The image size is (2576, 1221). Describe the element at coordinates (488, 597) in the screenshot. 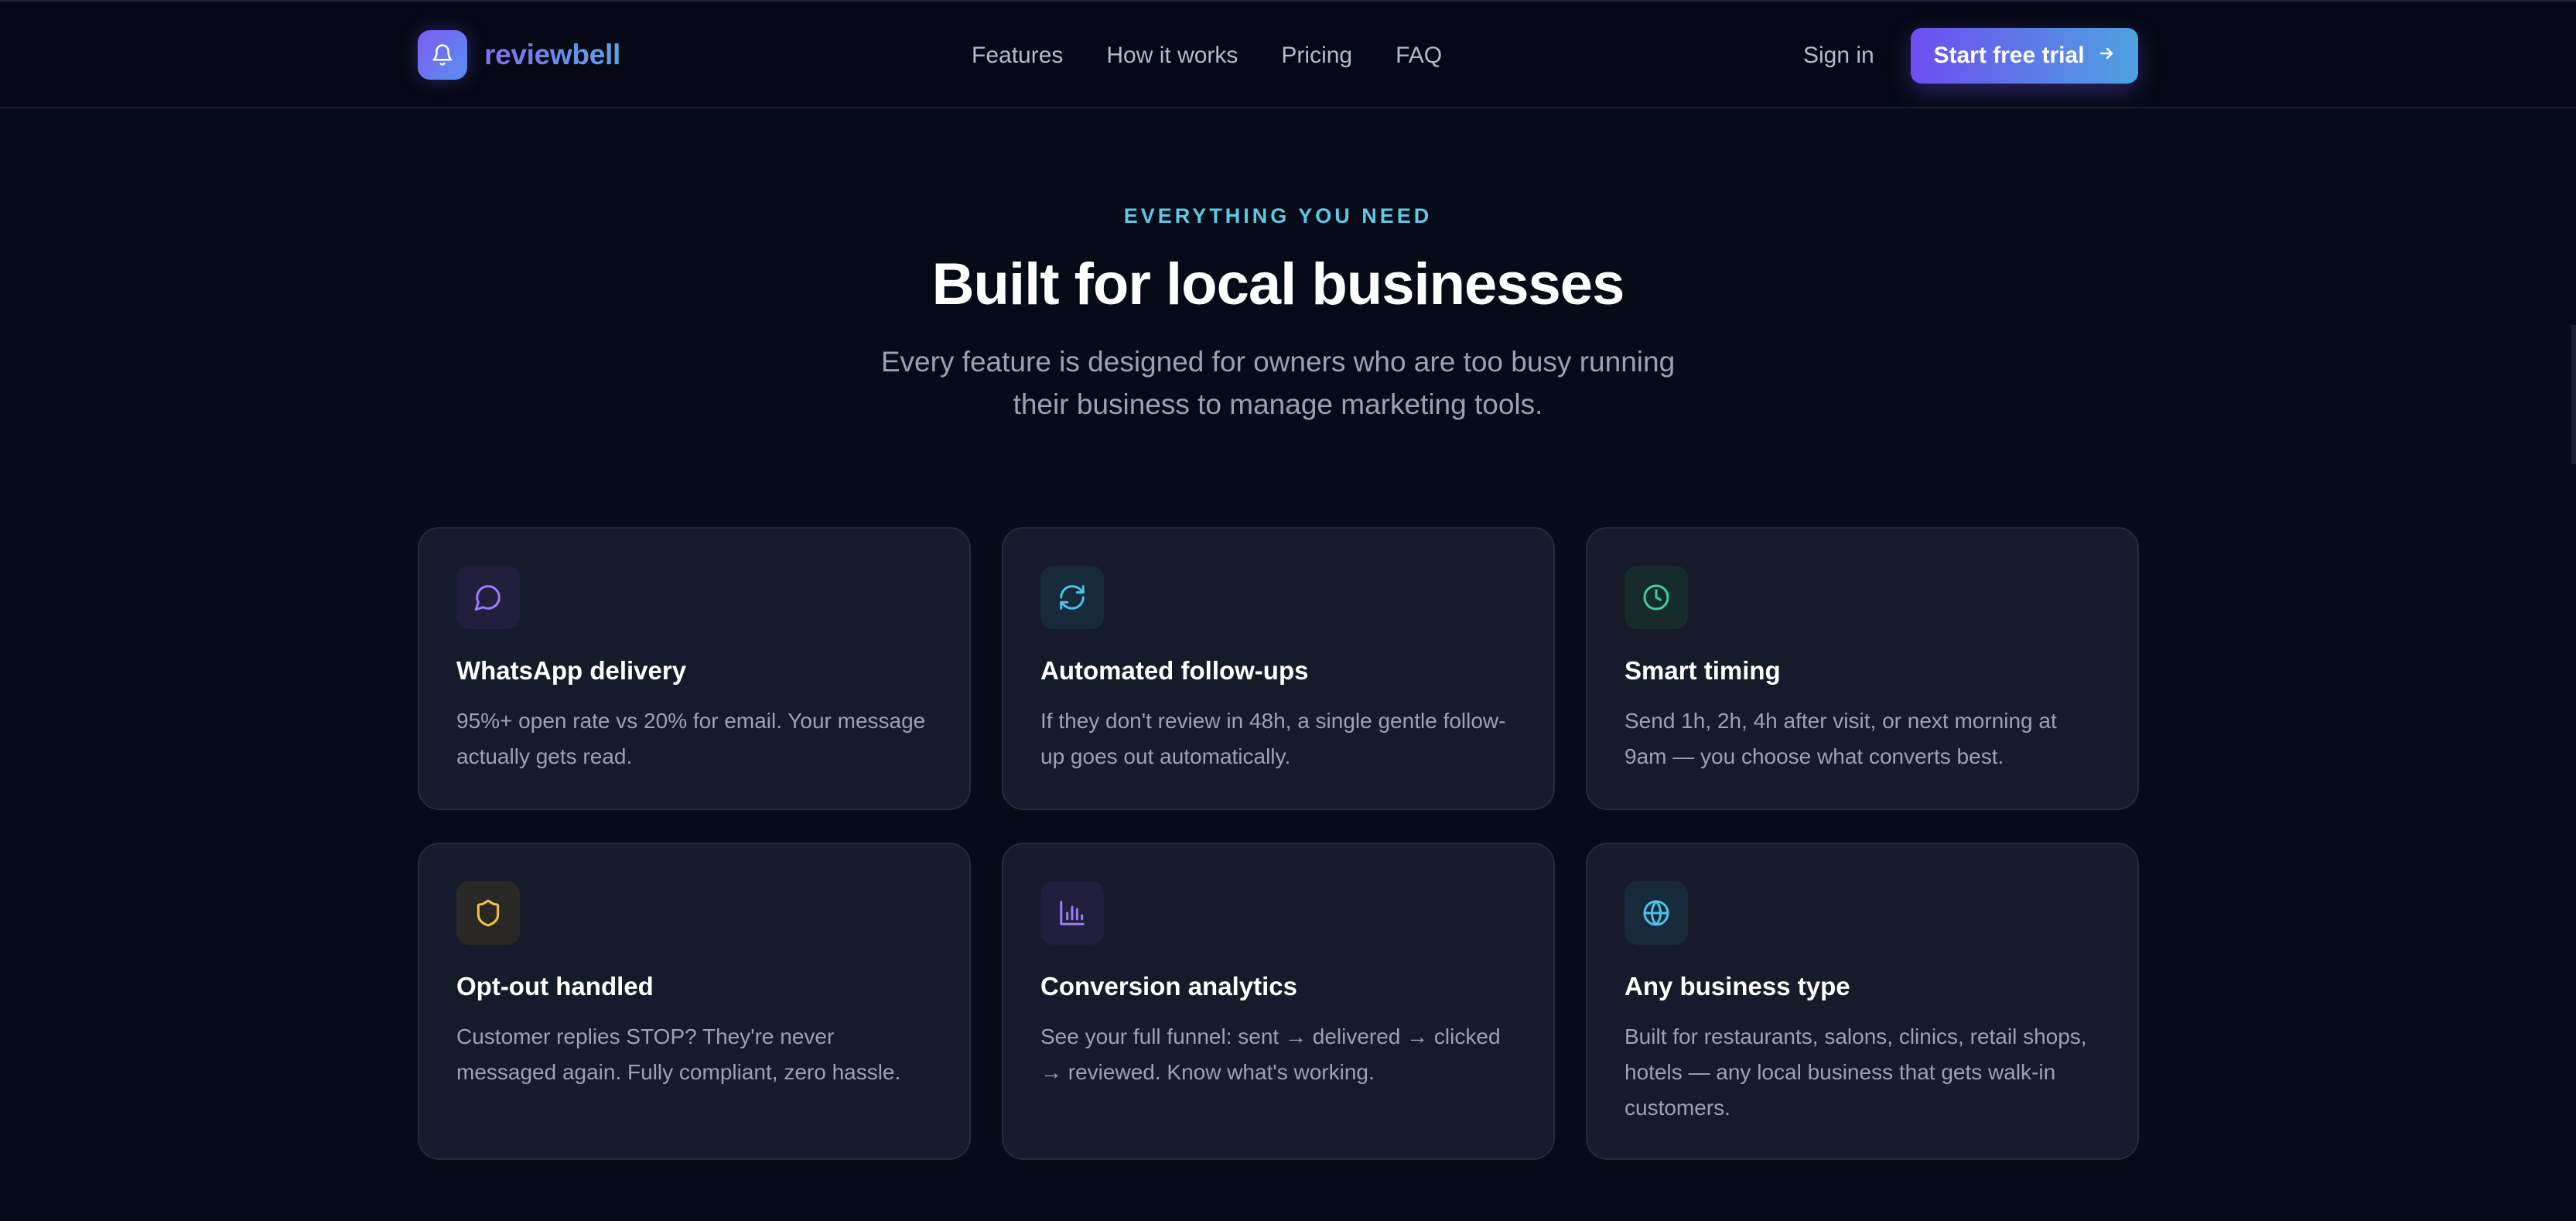

I see `message-circle-icon` at that location.